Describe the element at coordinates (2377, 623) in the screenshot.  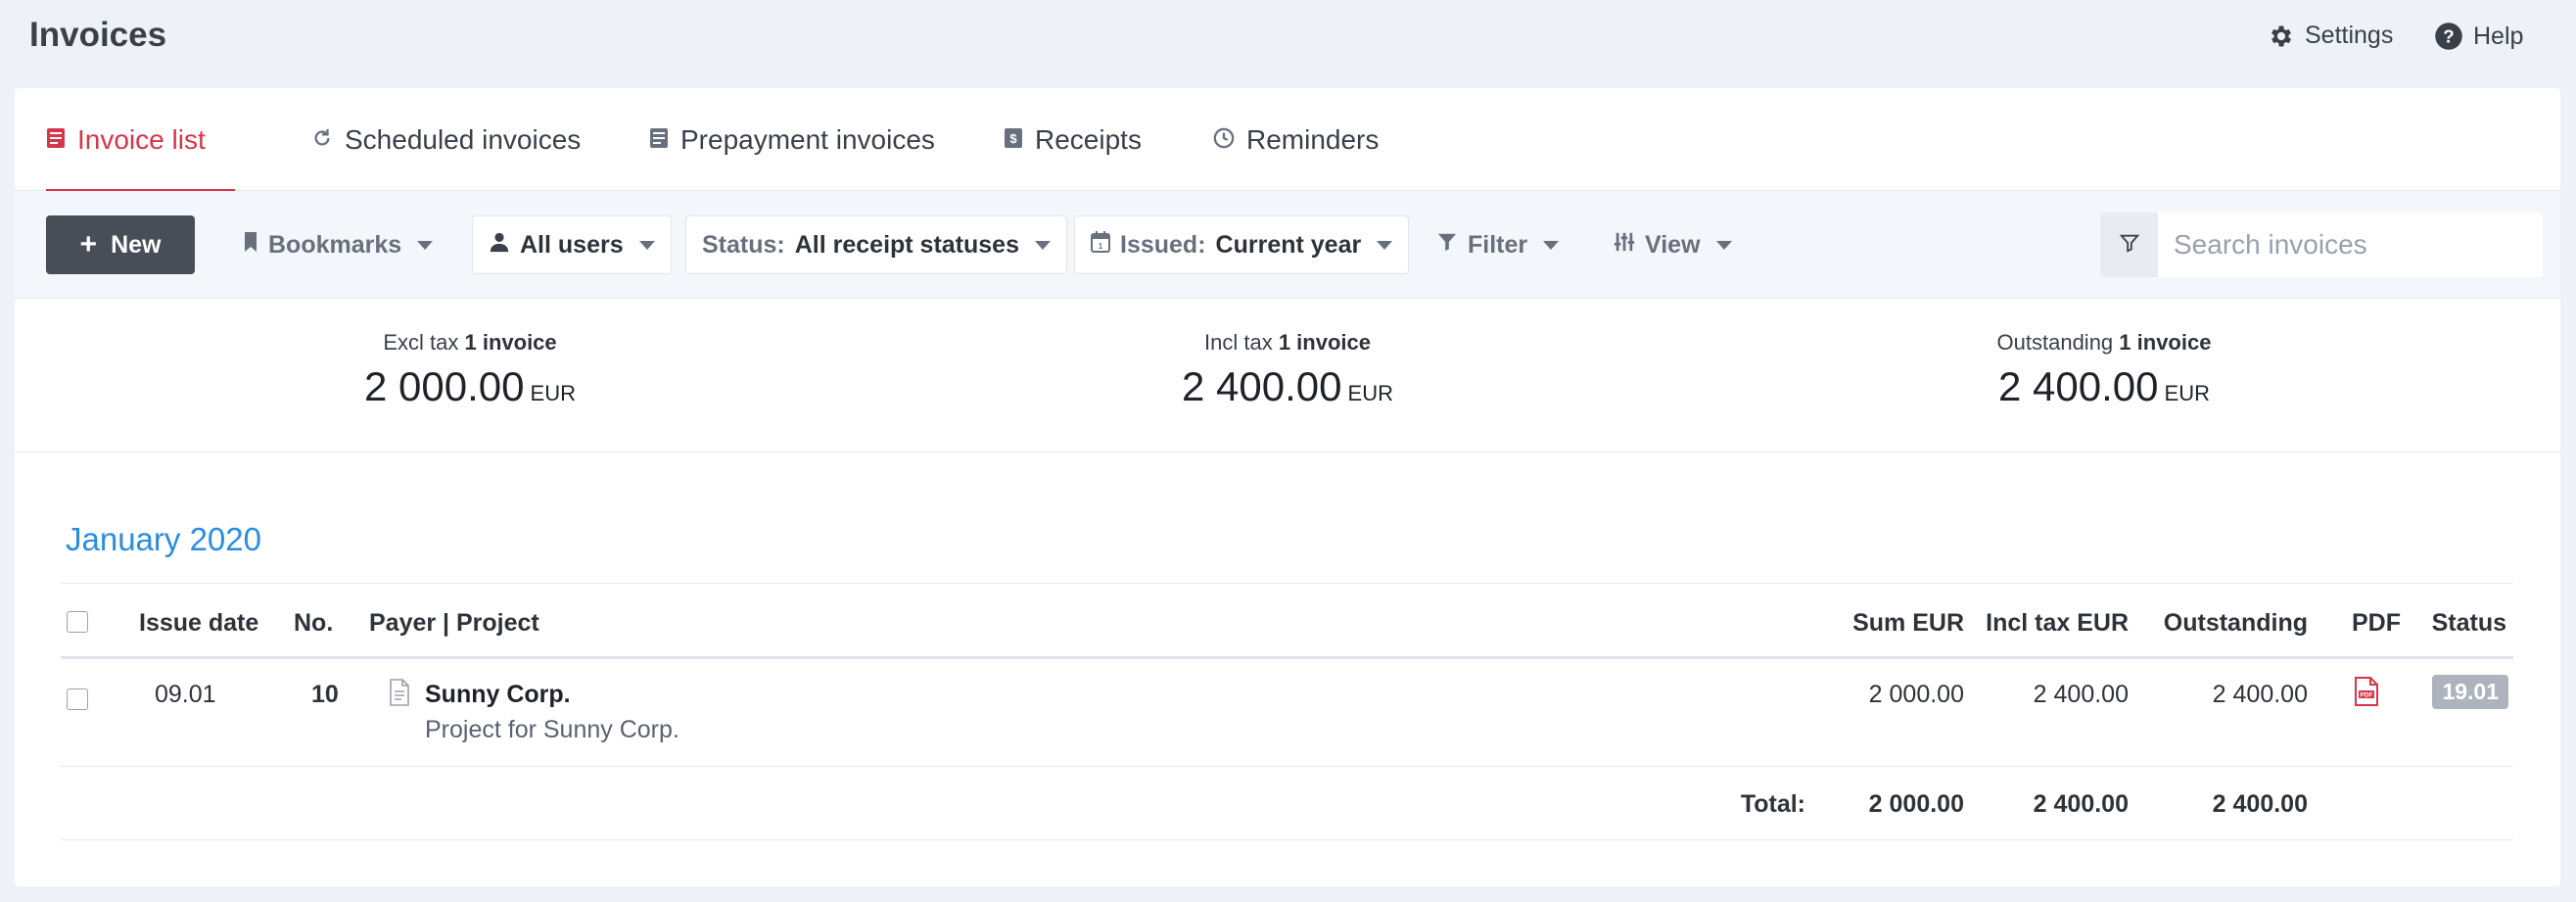
I see `header-pdf: PDF` at that location.